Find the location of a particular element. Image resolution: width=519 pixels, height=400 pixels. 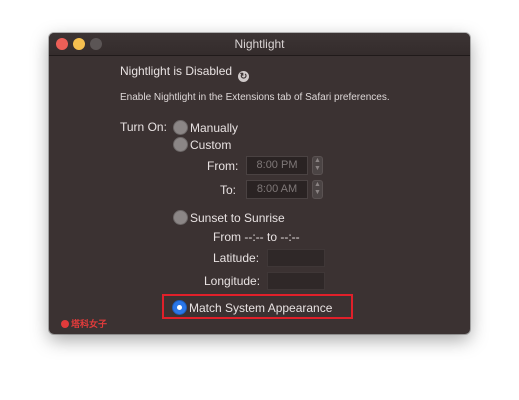

match-system-appearance-label: Match System Appearance is located at coordinates (261, 308).